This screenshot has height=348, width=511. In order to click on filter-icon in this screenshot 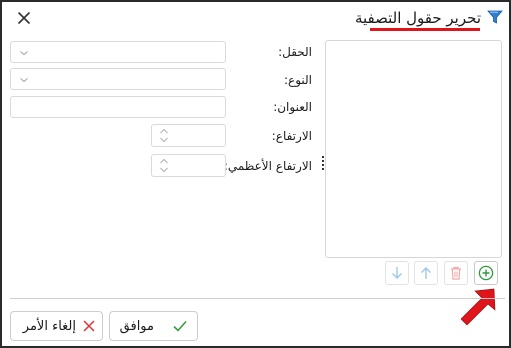, I will do `click(495, 17)`.